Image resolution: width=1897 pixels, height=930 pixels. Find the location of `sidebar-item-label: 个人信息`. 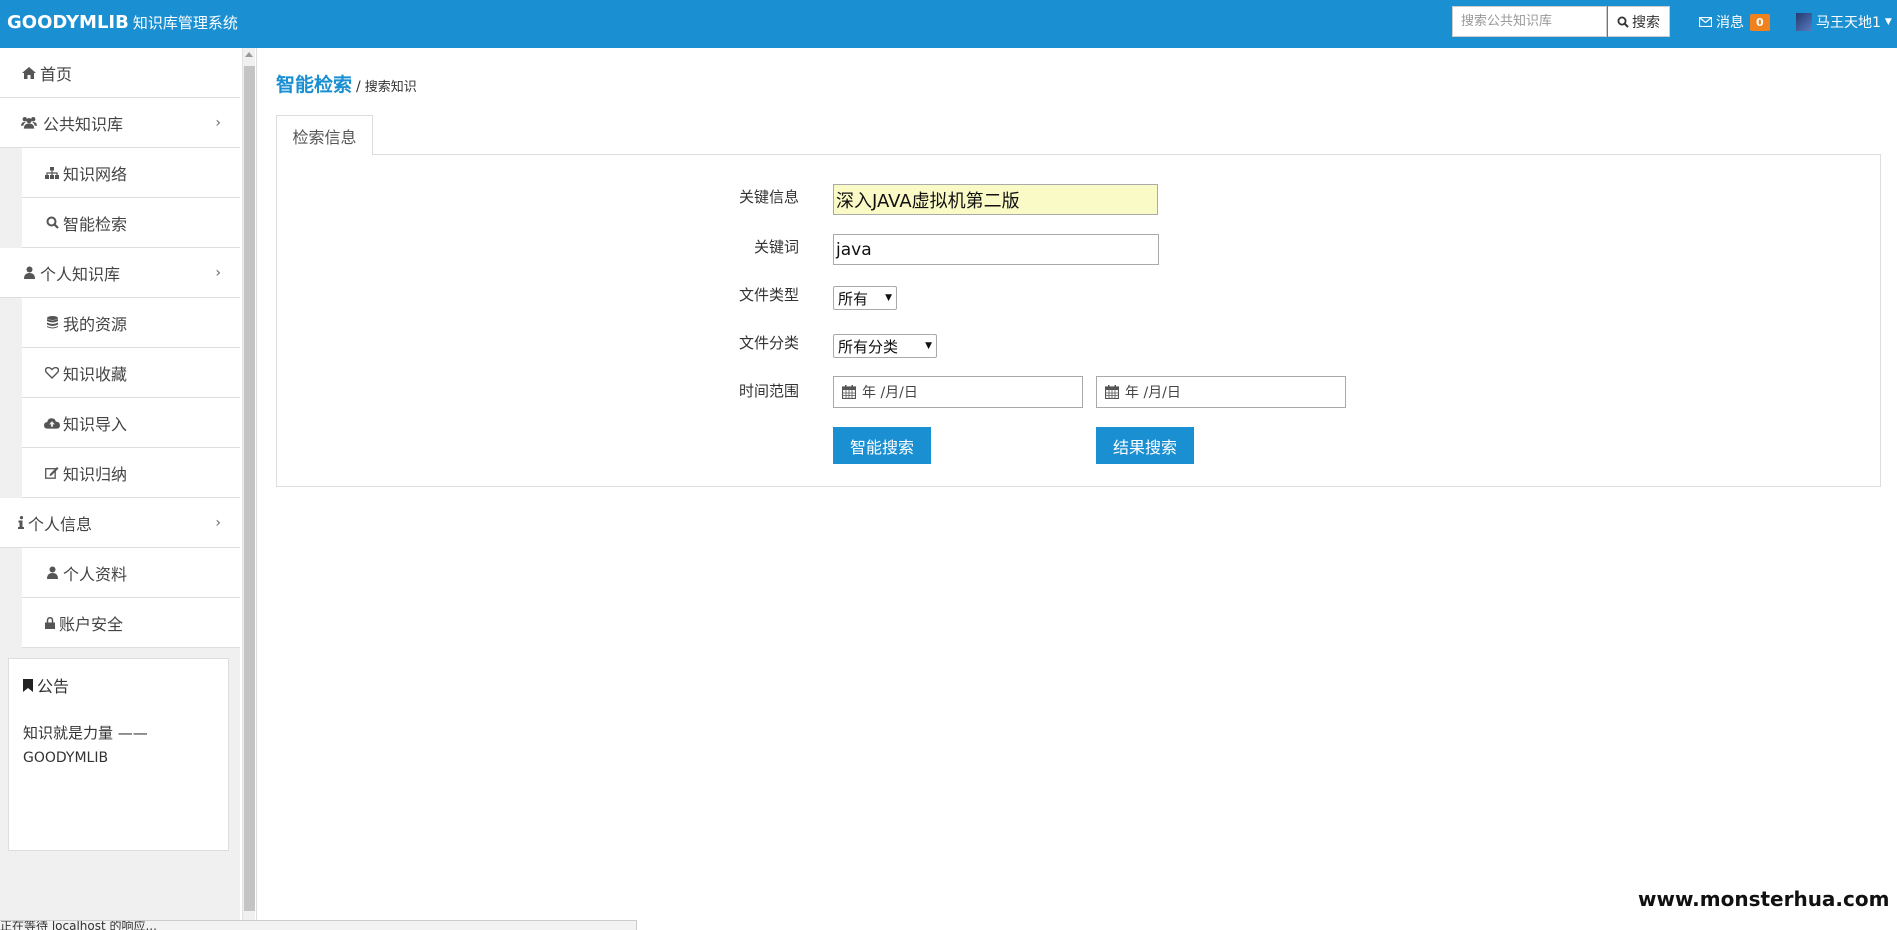

sidebar-item-label: 个人信息 is located at coordinates (60, 524).